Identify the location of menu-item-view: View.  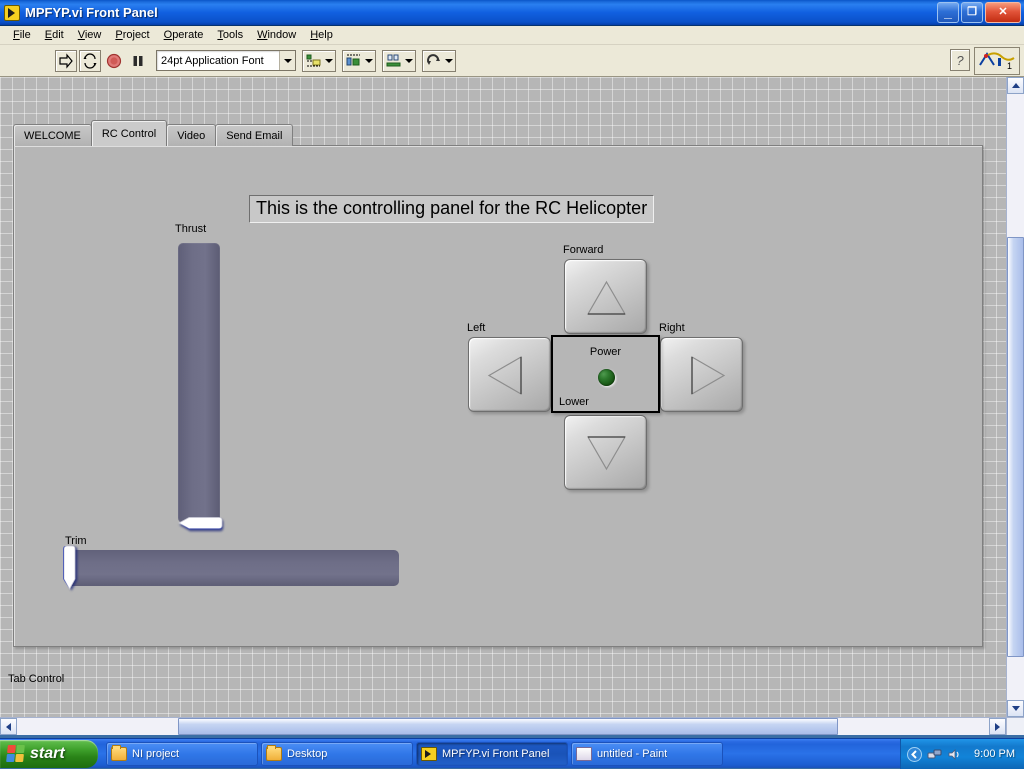
(90, 35).